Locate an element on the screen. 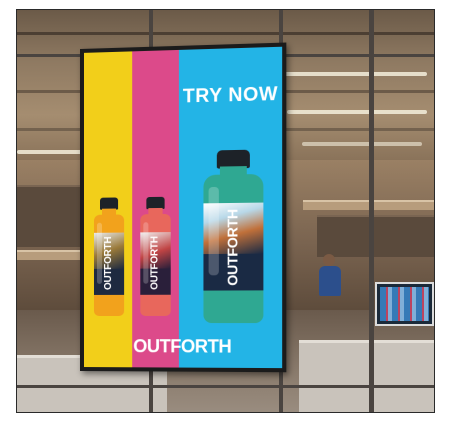 This screenshot has height=423, width=451. poster-brand-logo: OUTFORTH is located at coordinates (182, 346).